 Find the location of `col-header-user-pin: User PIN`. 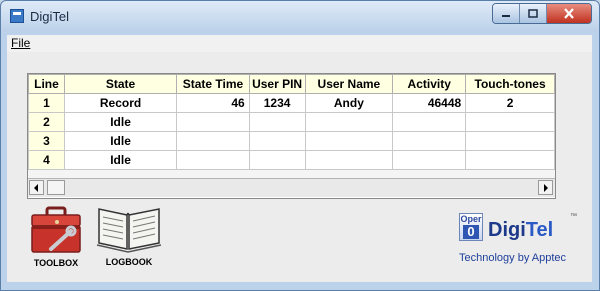

col-header-user-pin: User PIN is located at coordinates (277, 84).